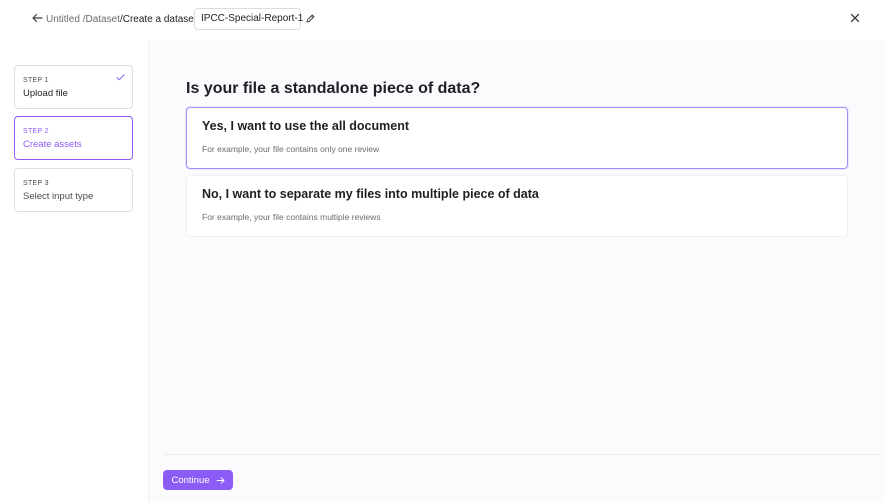  Describe the element at coordinates (37, 18) in the screenshot. I see `arrow-left-icon` at that location.